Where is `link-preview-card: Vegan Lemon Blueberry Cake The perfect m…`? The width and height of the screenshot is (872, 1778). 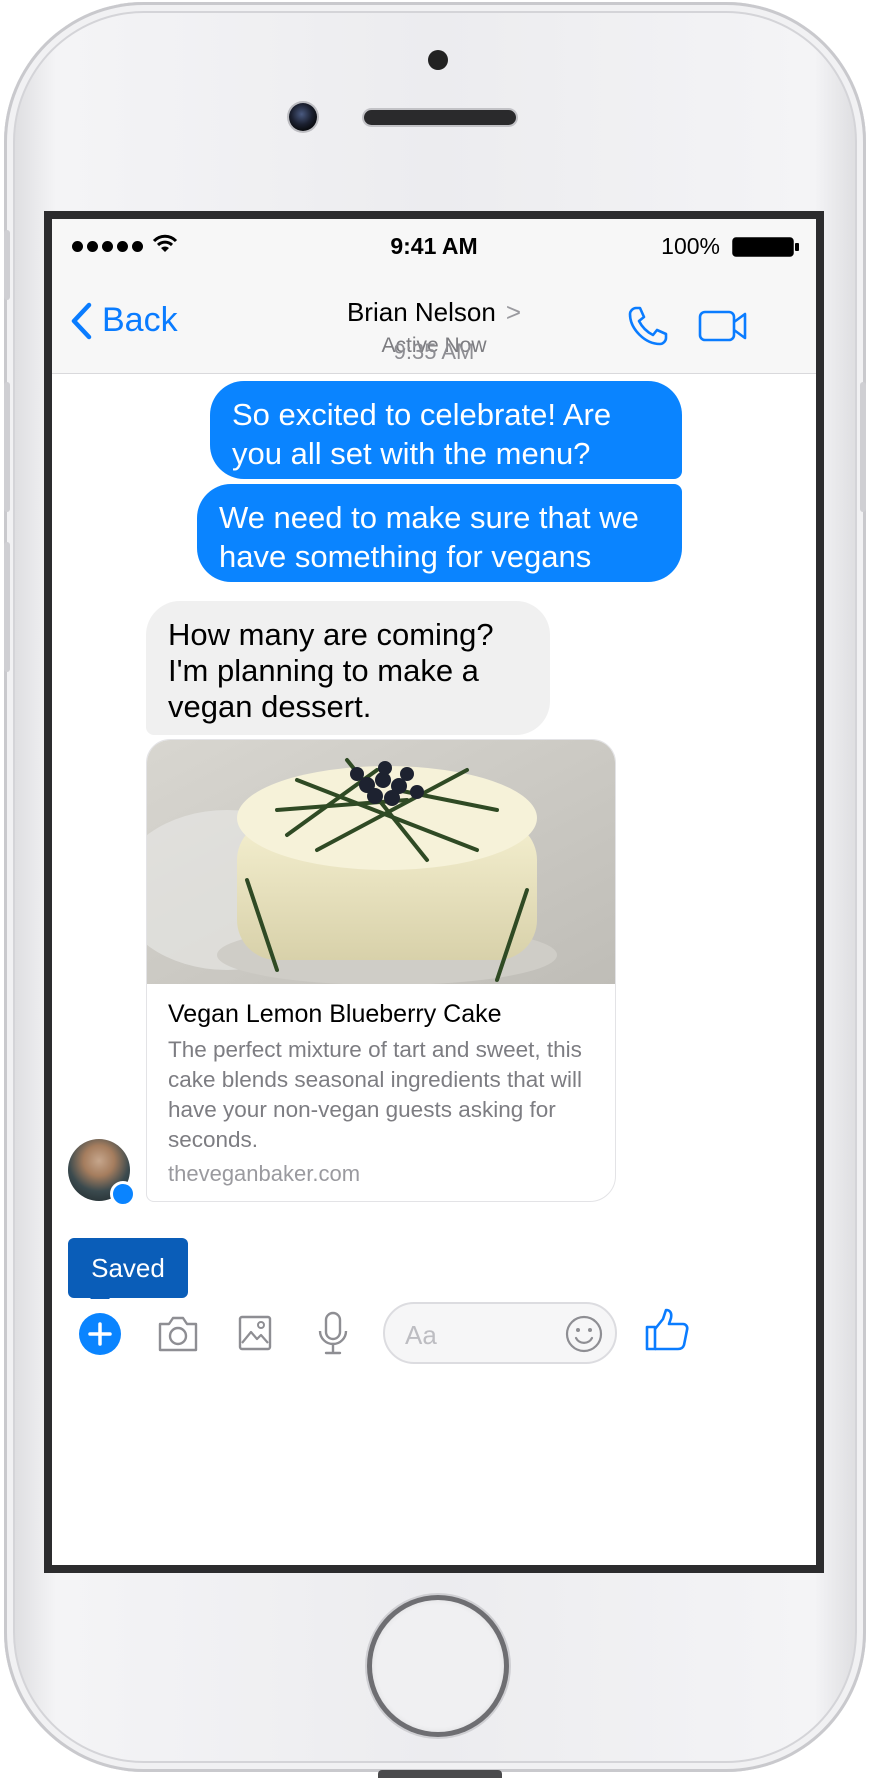 link-preview-card: Vegan Lemon Blueberry Cake The perfect m… is located at coordinates (381, 970).